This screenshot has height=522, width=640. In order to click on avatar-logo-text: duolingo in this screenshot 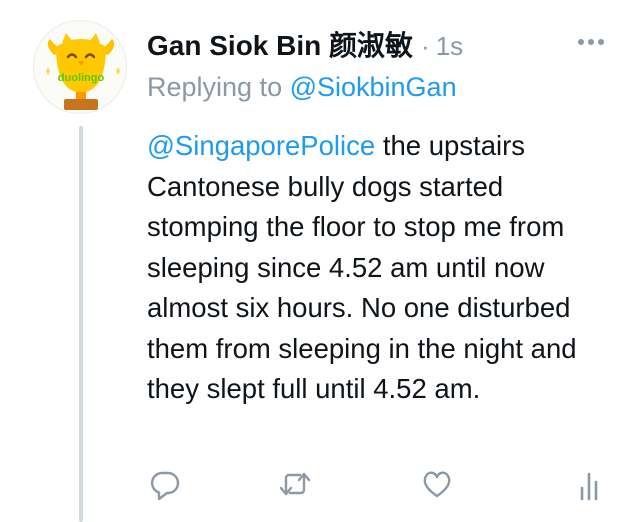, I will do `click(81, 78)`.